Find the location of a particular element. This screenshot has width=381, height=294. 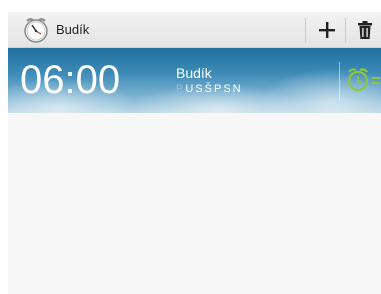

alarm-name: Budík is located at coordinates (194, 73).